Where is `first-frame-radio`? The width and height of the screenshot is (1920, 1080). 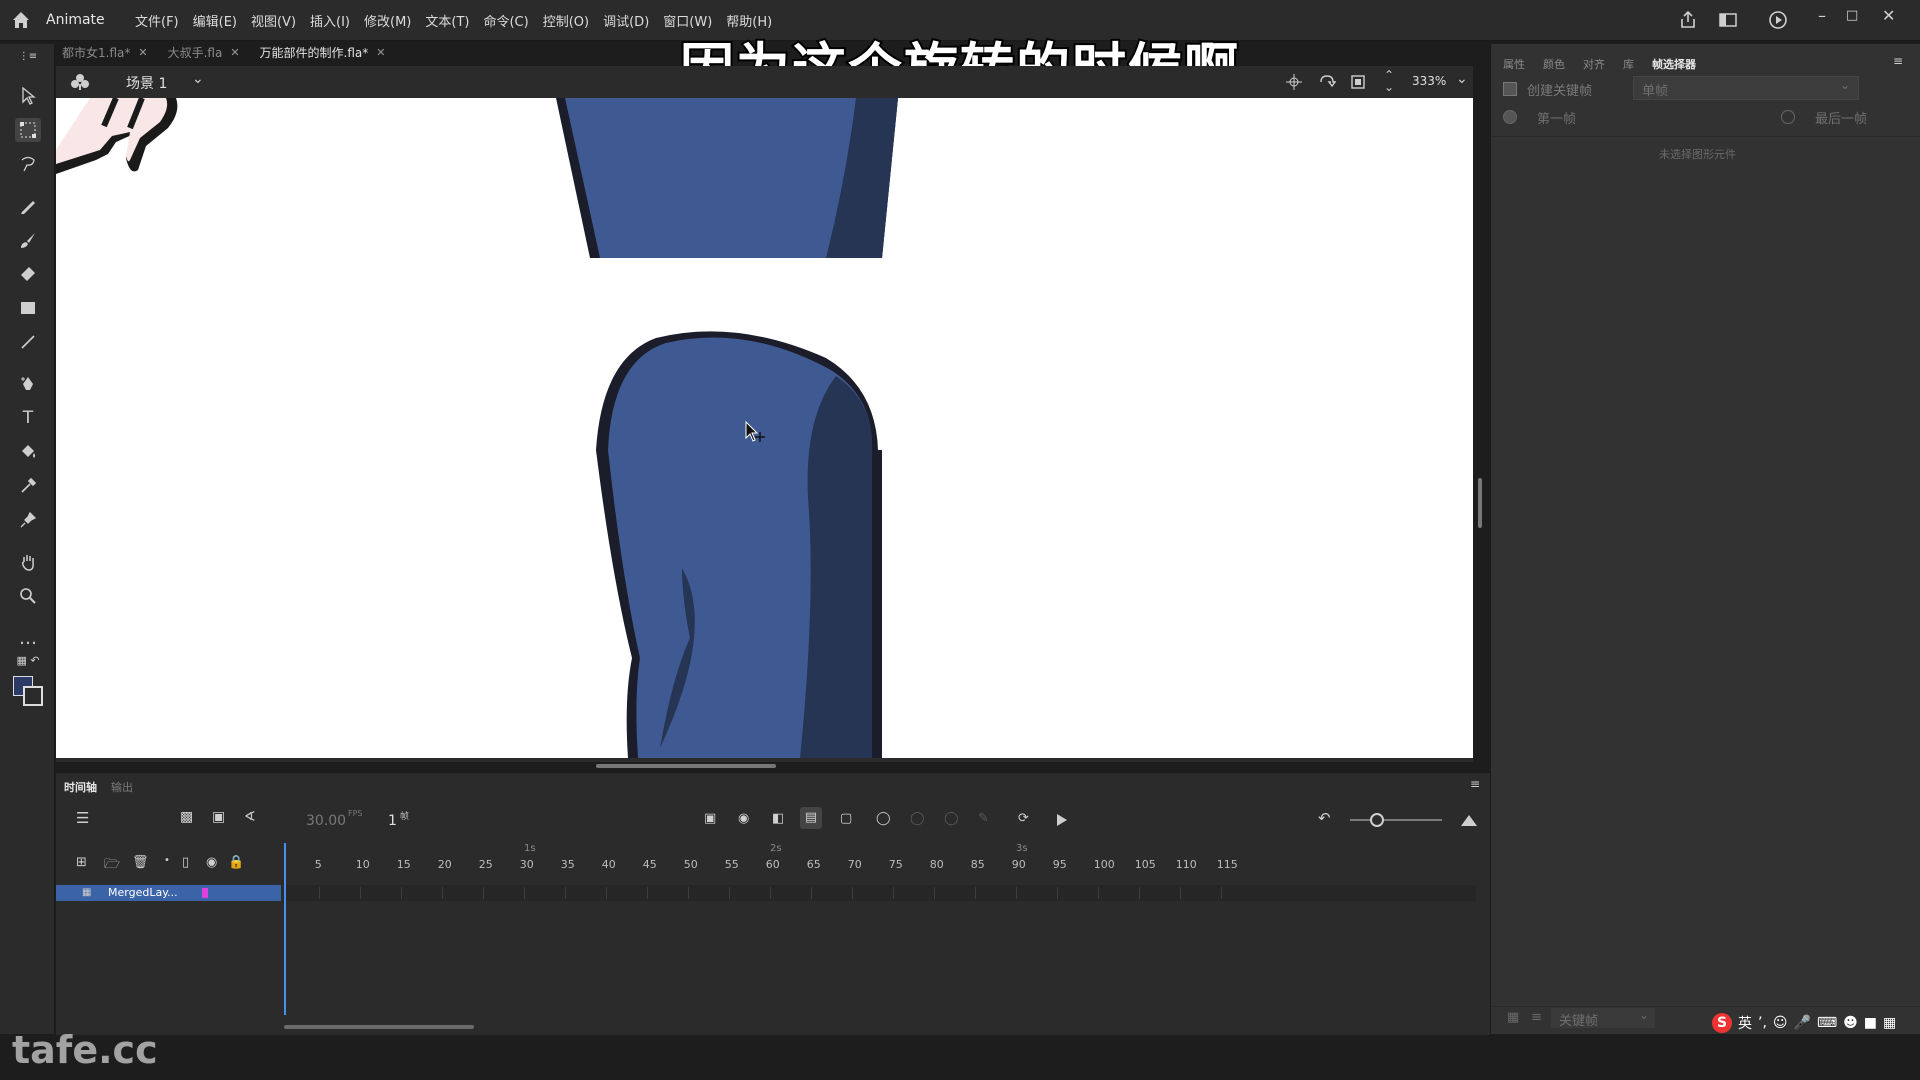 first-frame-radio is located at coordinates (1510, 117).